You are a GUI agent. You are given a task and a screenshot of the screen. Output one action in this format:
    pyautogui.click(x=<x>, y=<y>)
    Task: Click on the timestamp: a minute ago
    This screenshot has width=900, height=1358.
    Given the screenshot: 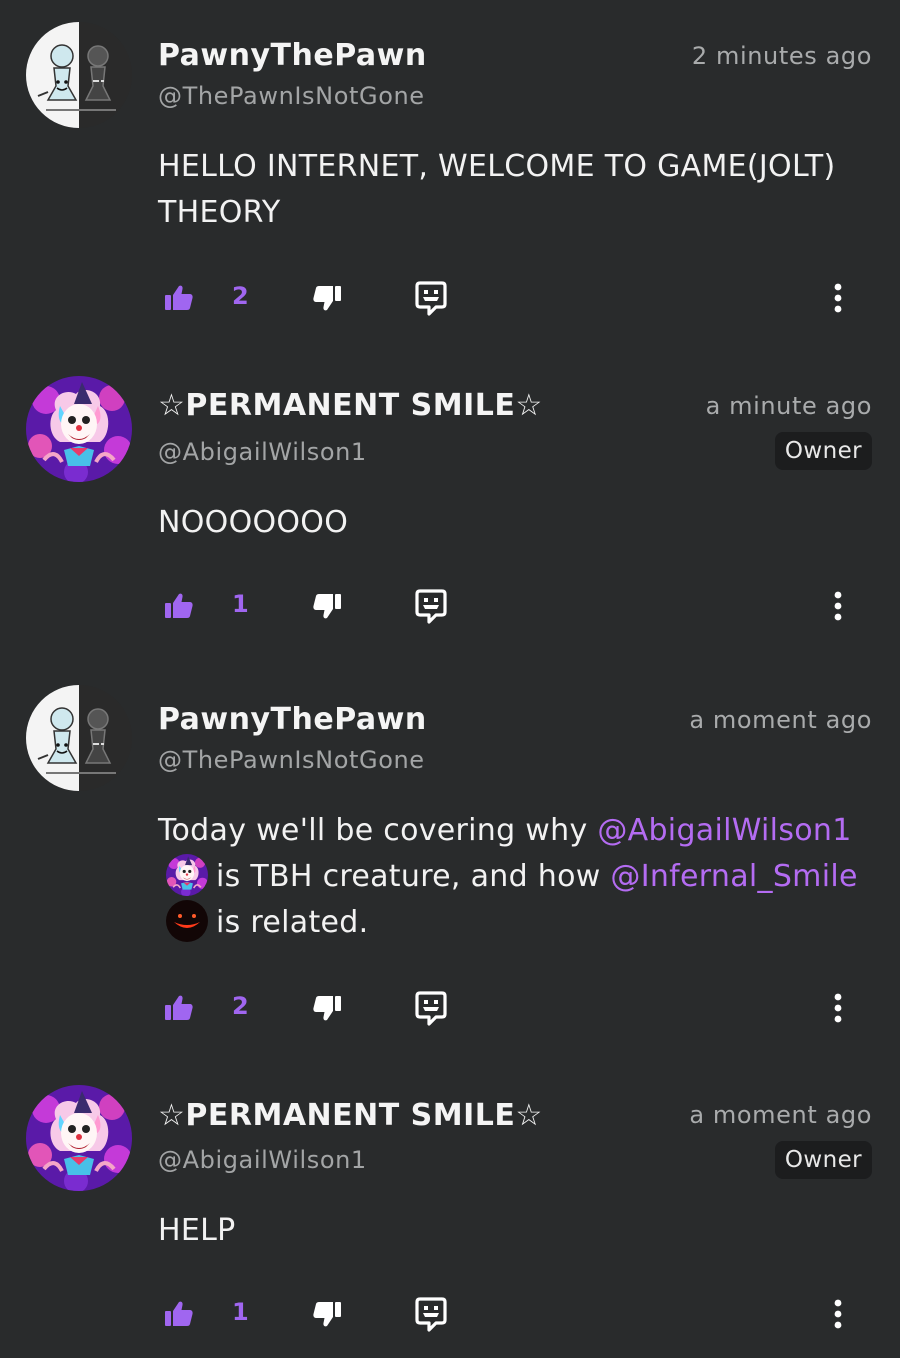 What is the action you would take?
    pyautogui.click(x=788, y=406)
    